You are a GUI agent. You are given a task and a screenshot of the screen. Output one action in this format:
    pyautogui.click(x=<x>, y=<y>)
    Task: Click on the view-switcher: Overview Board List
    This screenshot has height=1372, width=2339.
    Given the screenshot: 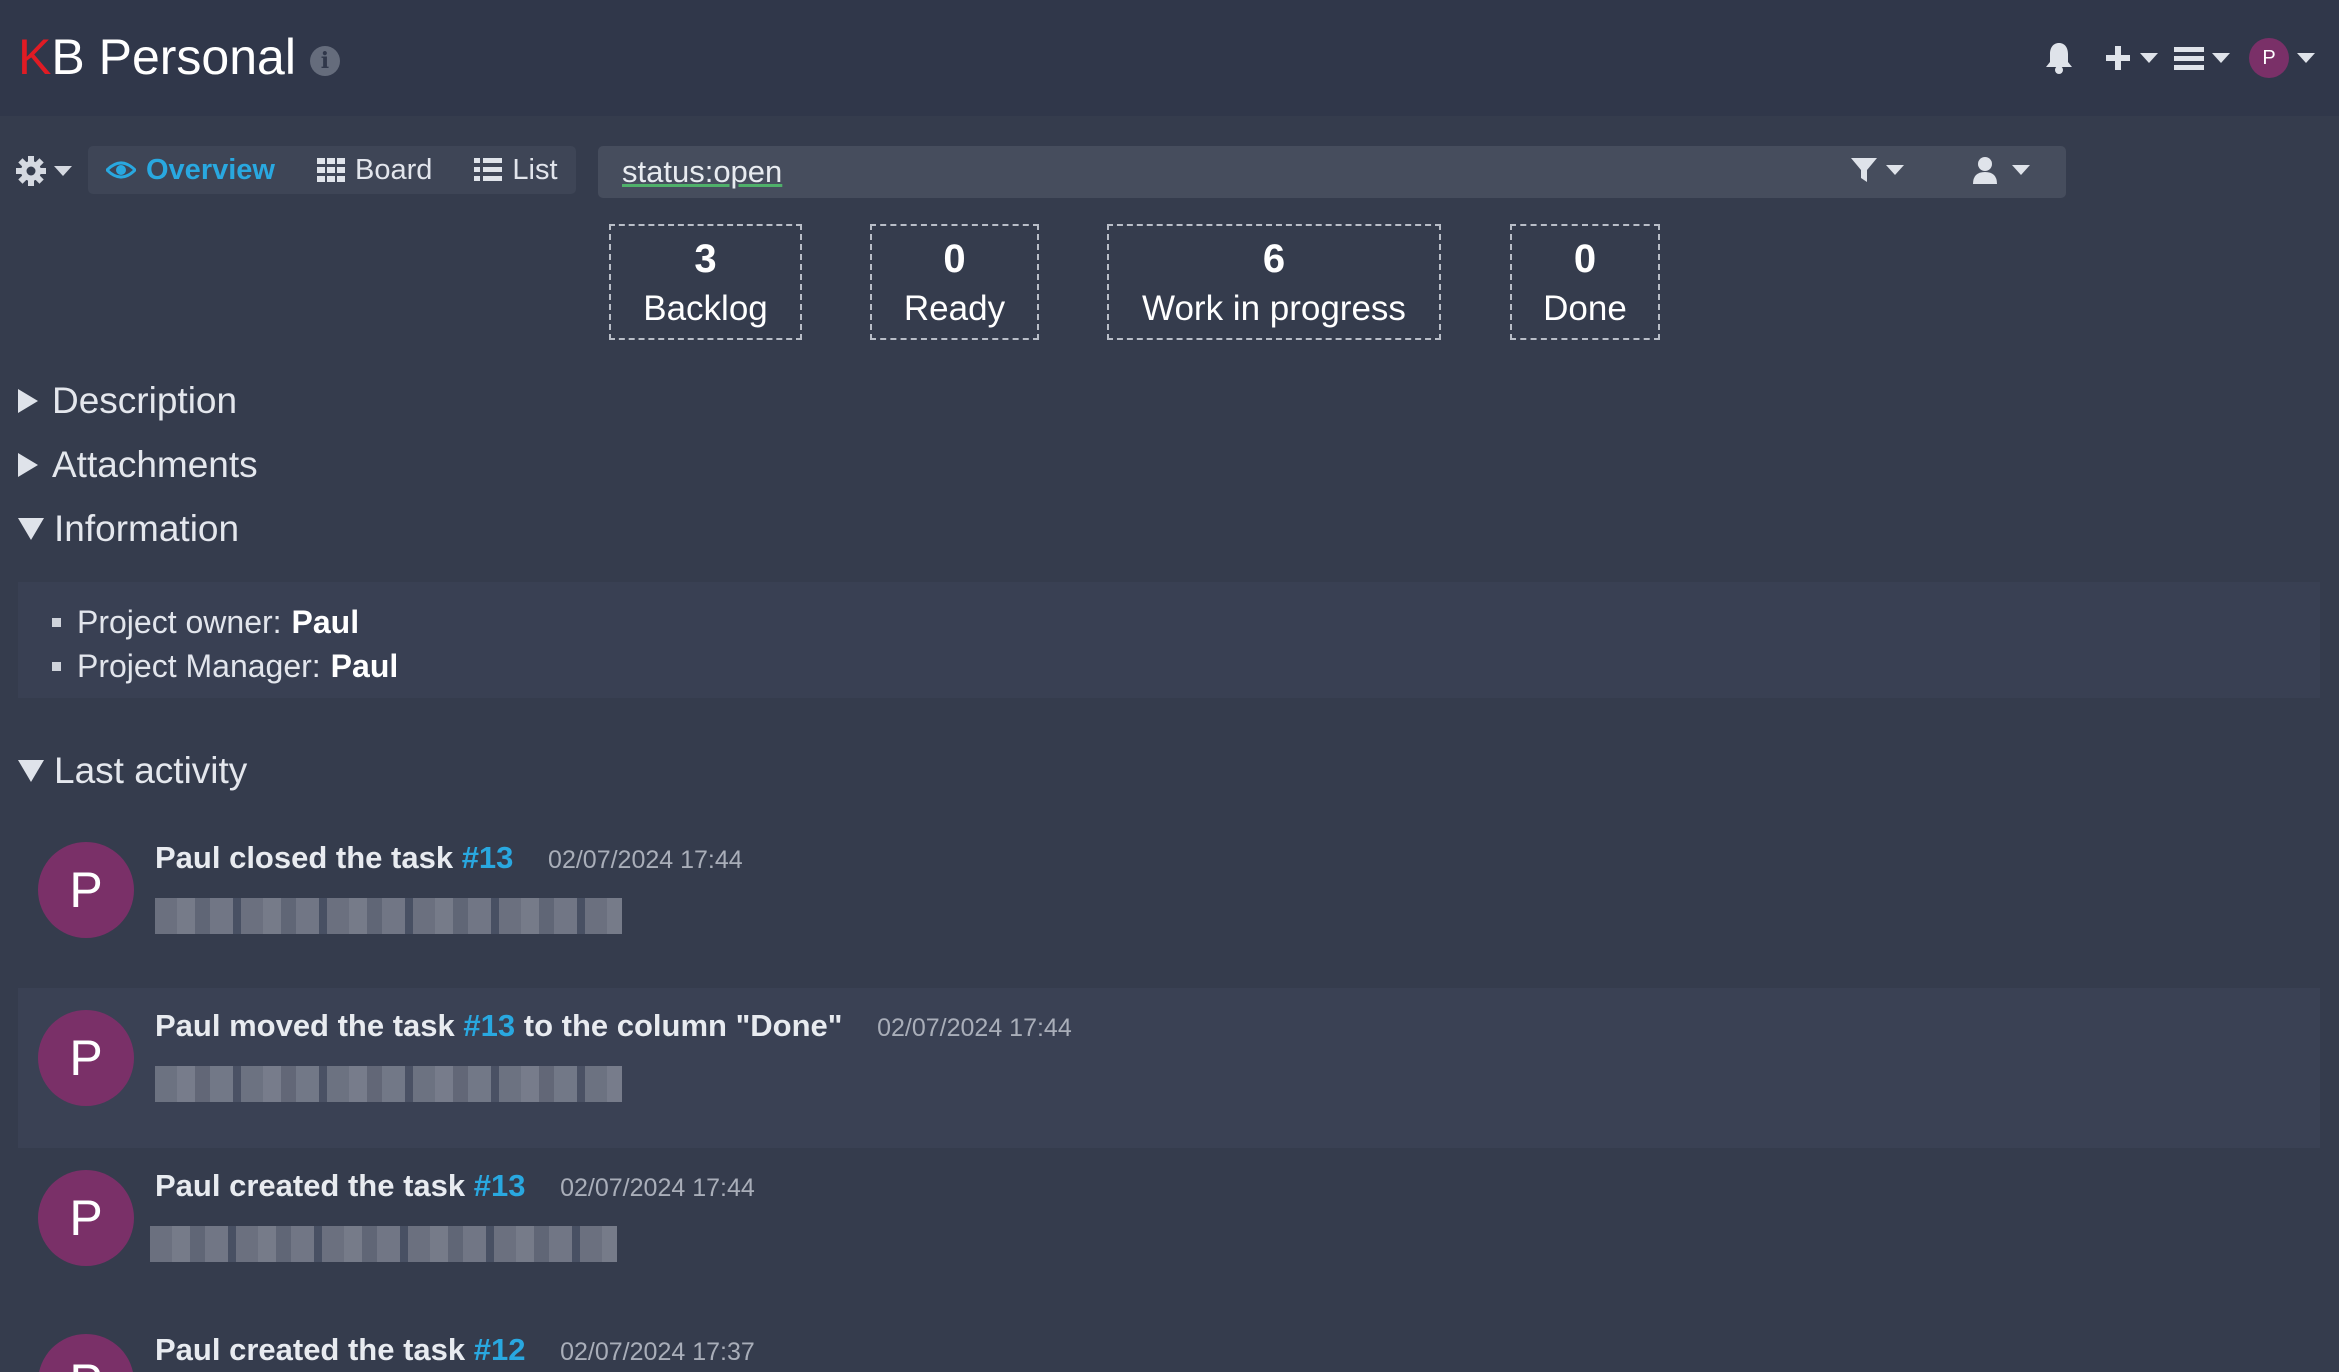 What is the action you would take?
    pyautogui.click(x=332, y=170)
    